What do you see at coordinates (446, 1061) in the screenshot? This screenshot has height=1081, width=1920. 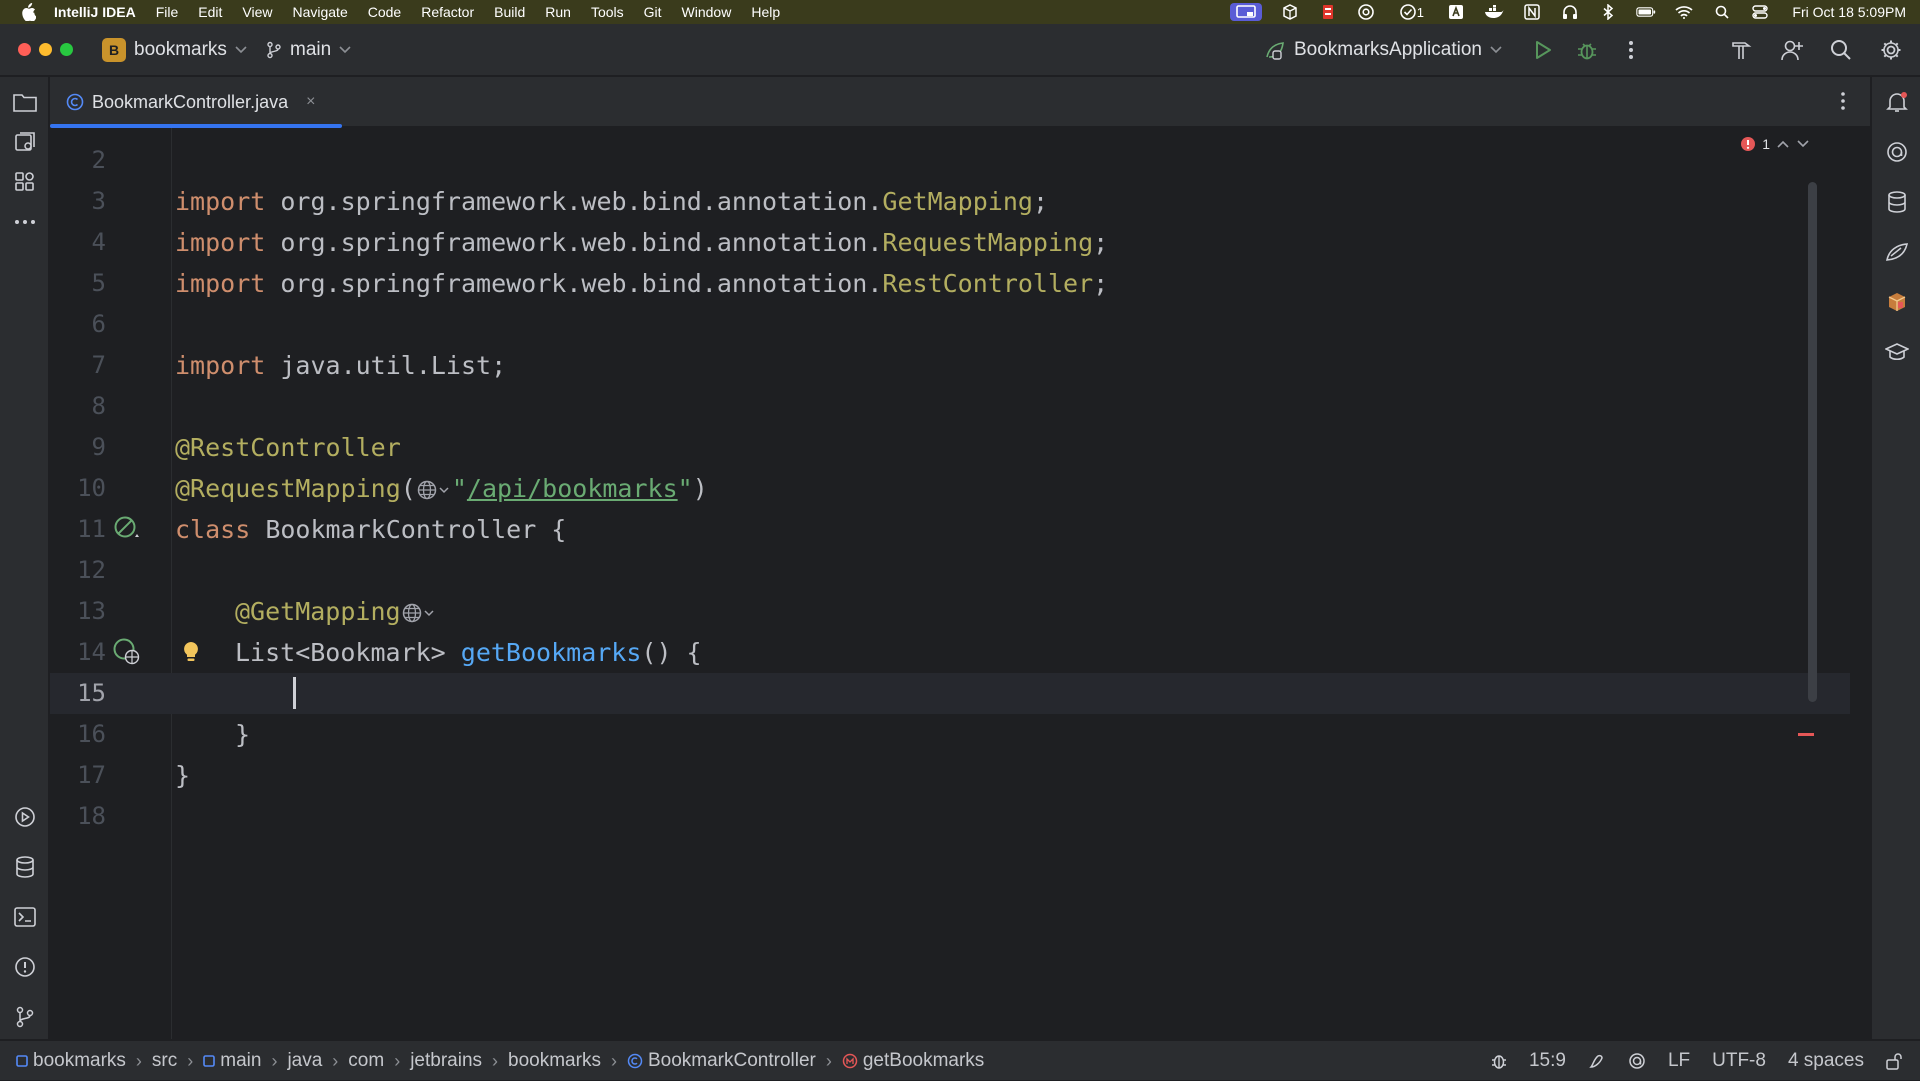 I see `breadcrumb-item-jetbrains: jetbrains` at bounding box center [446, 1061].